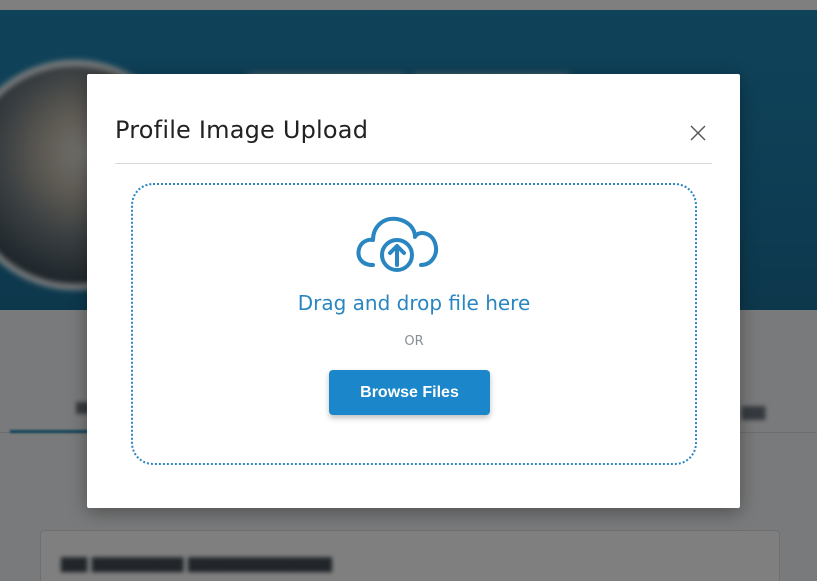 The image size is (817, 581). Describe the element at coordinates (413, 163) in the screenshot. I see `modal-divider` at that location.